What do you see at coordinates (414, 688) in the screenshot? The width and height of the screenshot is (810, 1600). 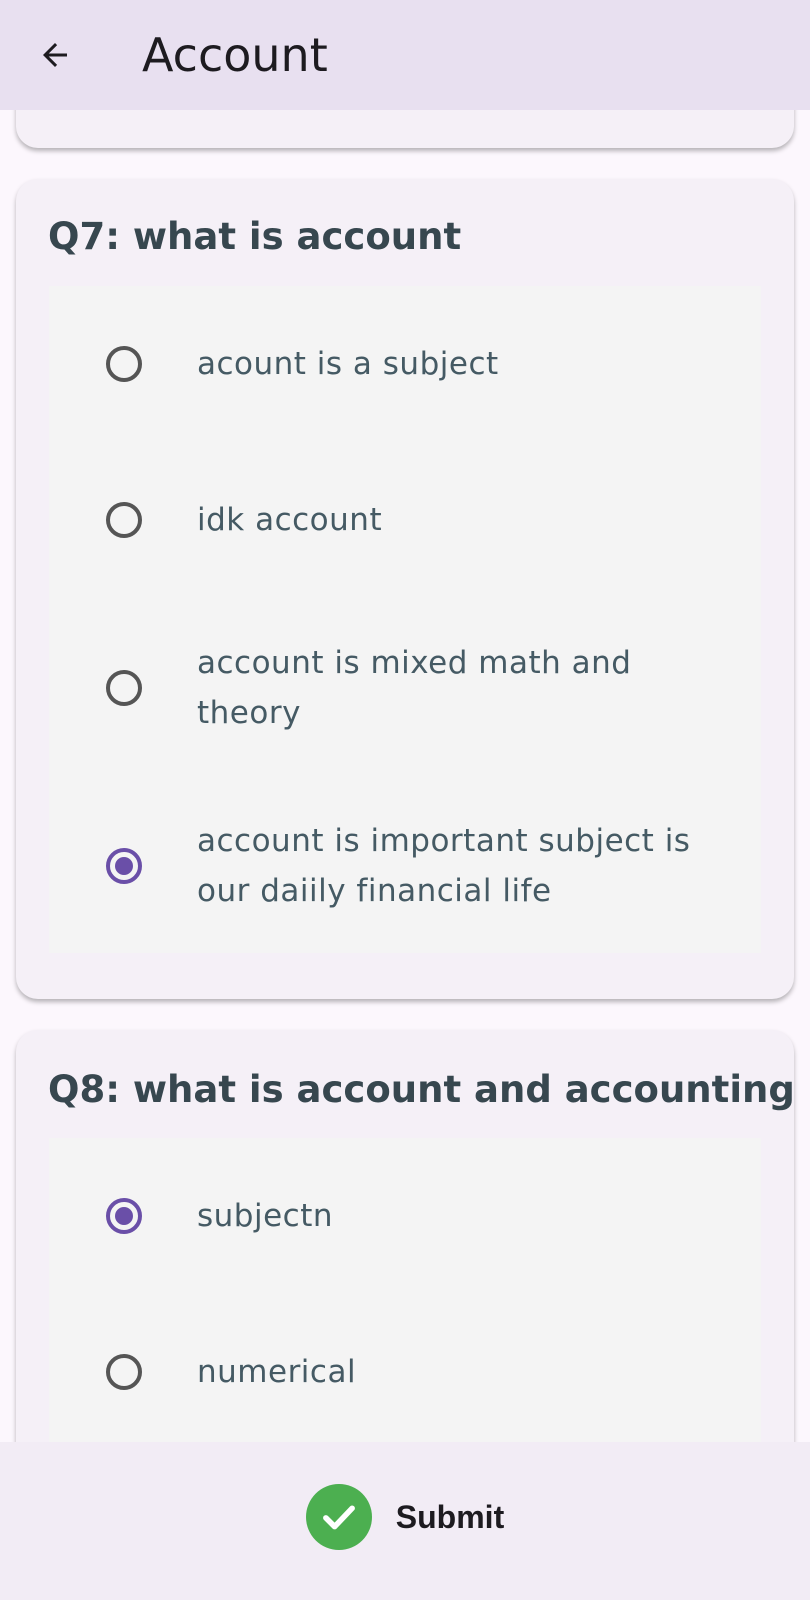 I see `option-label: account is mixed math and theory` at bounding box center [414, 688].